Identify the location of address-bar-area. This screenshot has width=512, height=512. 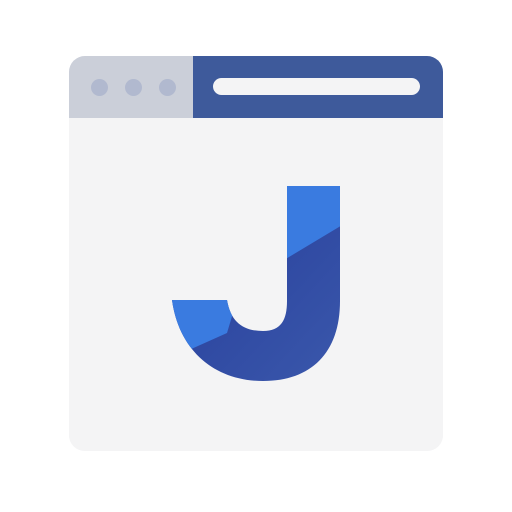
(318, 87).